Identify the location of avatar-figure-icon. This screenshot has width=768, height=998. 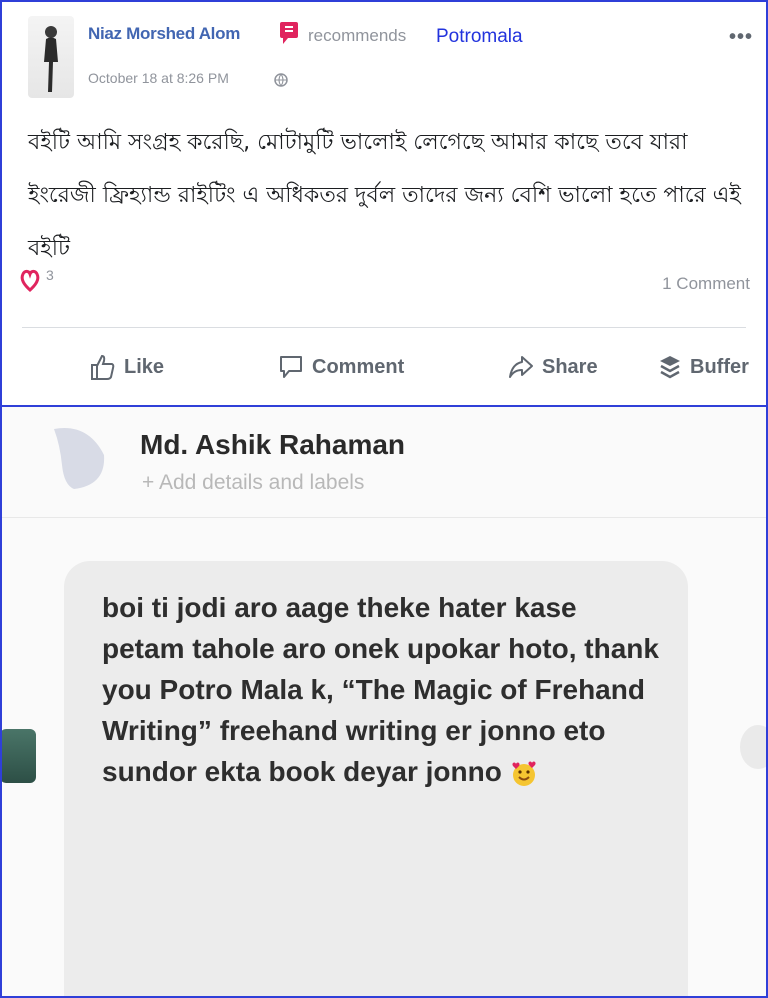
(51, 59).